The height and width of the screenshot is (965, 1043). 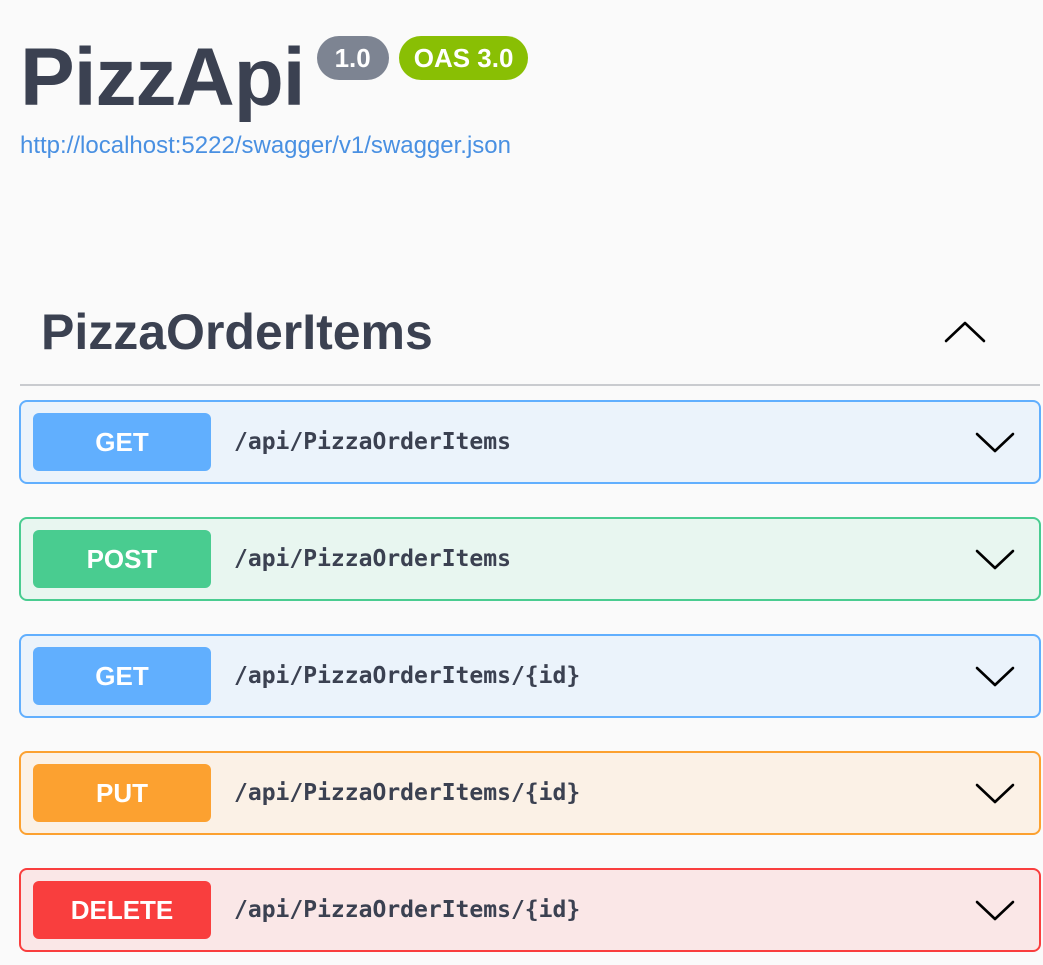 I want to click on title-row: PizzApi 1.0 OAS 3.0, so click(x=279, y=78).